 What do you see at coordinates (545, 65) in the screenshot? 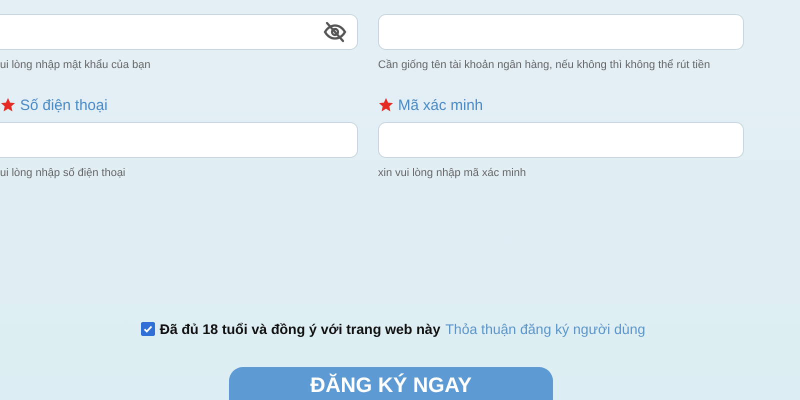
I see `field-hint: Cần giống tên tài khoản ngân hàng, nếu không thì không thể rút tiền` at bounding box center [545, 65].